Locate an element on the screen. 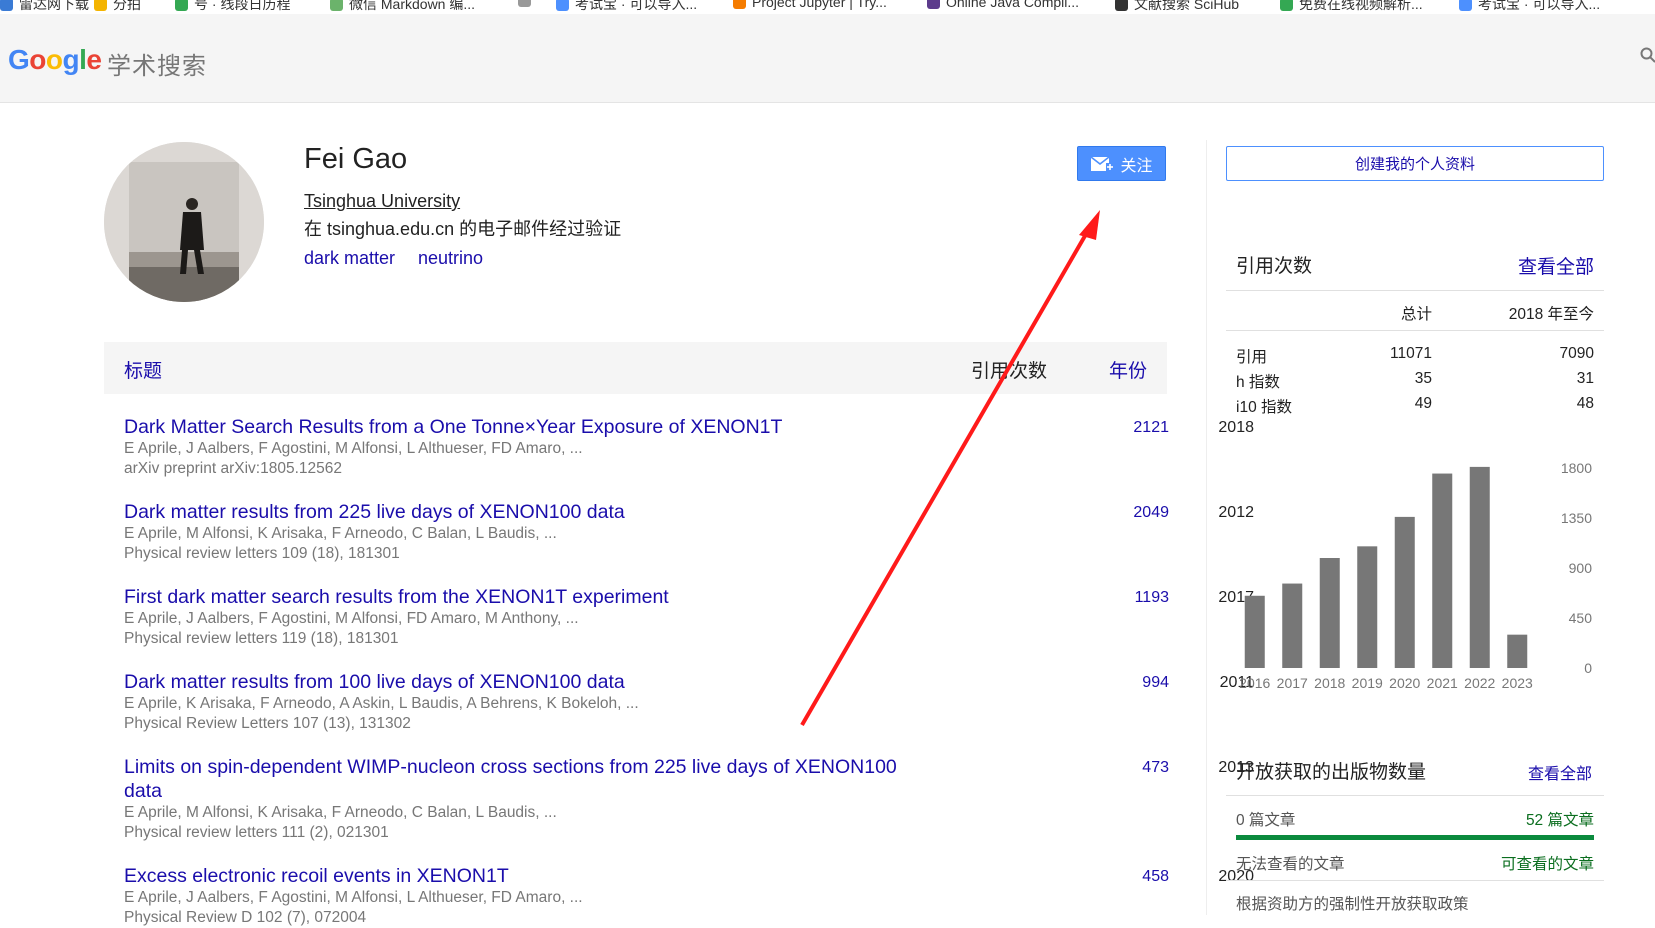 This screenshot has width=1655, height=928. bookmark-label: 雷达网下载 is located at coordinates (54, 6).